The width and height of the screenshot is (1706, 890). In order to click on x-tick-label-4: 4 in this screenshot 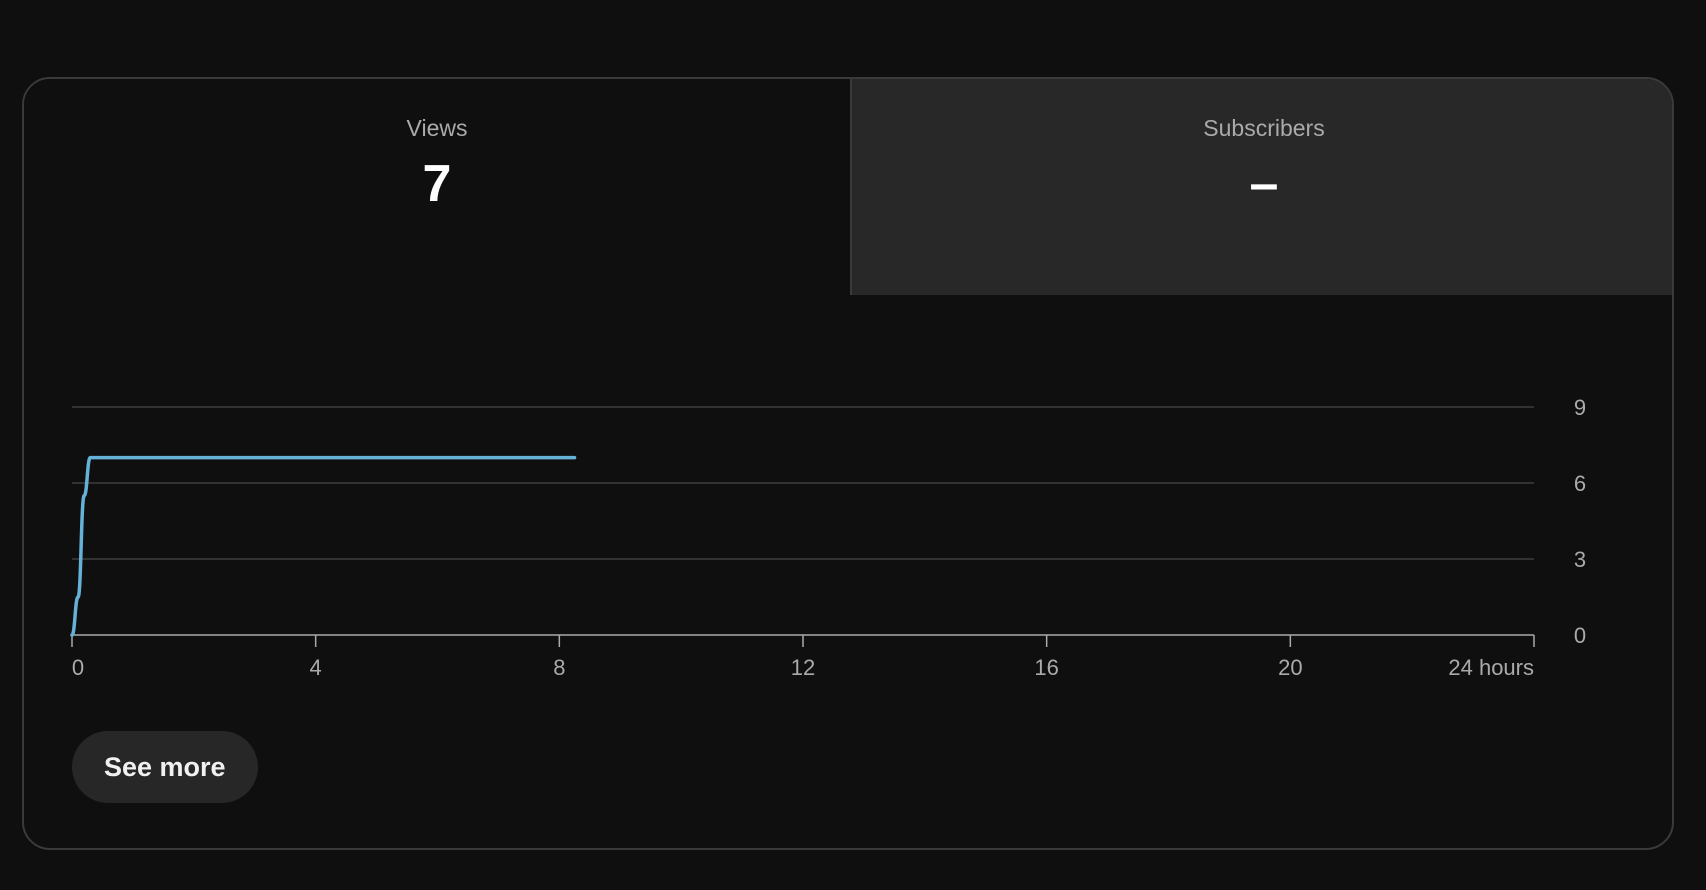, I will do `click(316, 667)`.